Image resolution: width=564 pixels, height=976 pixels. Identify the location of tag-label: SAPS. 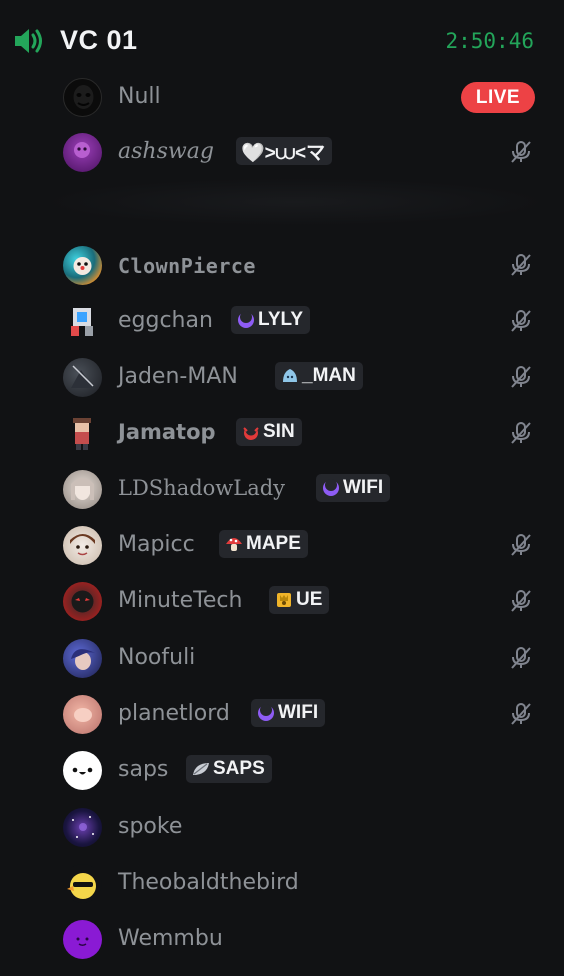
(239, 768).